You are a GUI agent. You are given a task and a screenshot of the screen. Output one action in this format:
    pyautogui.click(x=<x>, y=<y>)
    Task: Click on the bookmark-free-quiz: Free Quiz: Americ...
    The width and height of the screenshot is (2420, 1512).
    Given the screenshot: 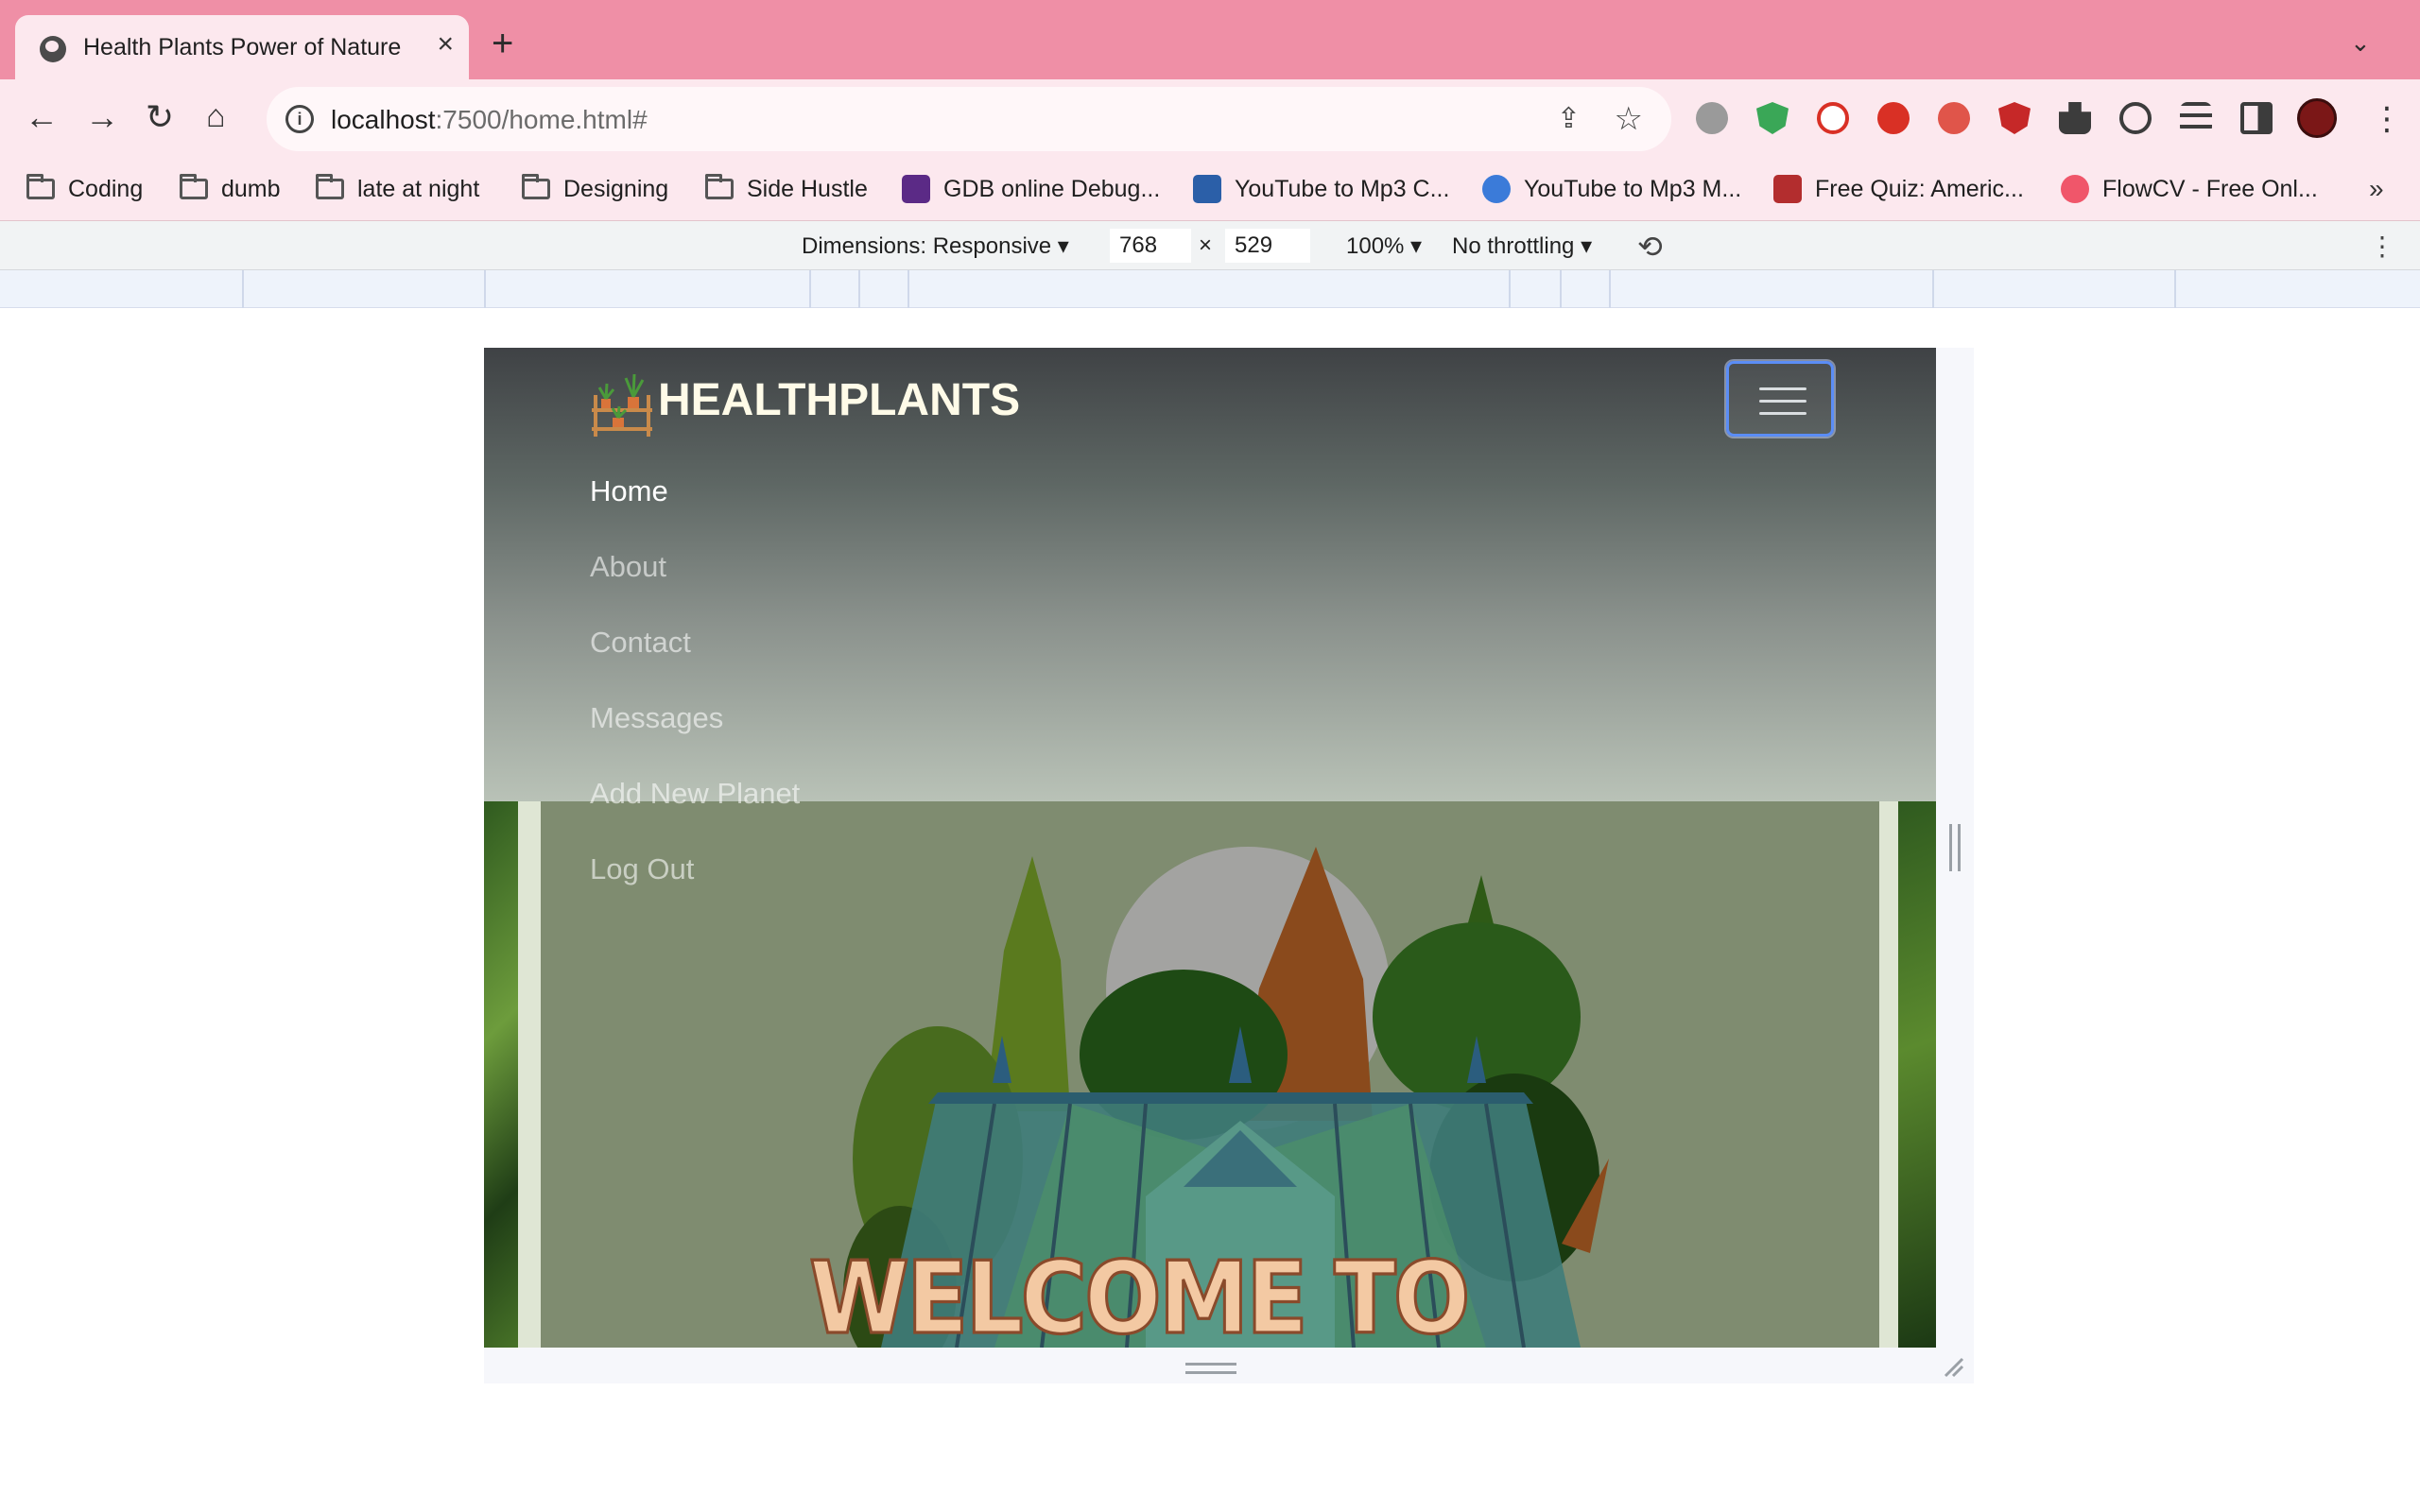 What is the action you would take?
    pyautogui.click(x=1898, y=189)
    